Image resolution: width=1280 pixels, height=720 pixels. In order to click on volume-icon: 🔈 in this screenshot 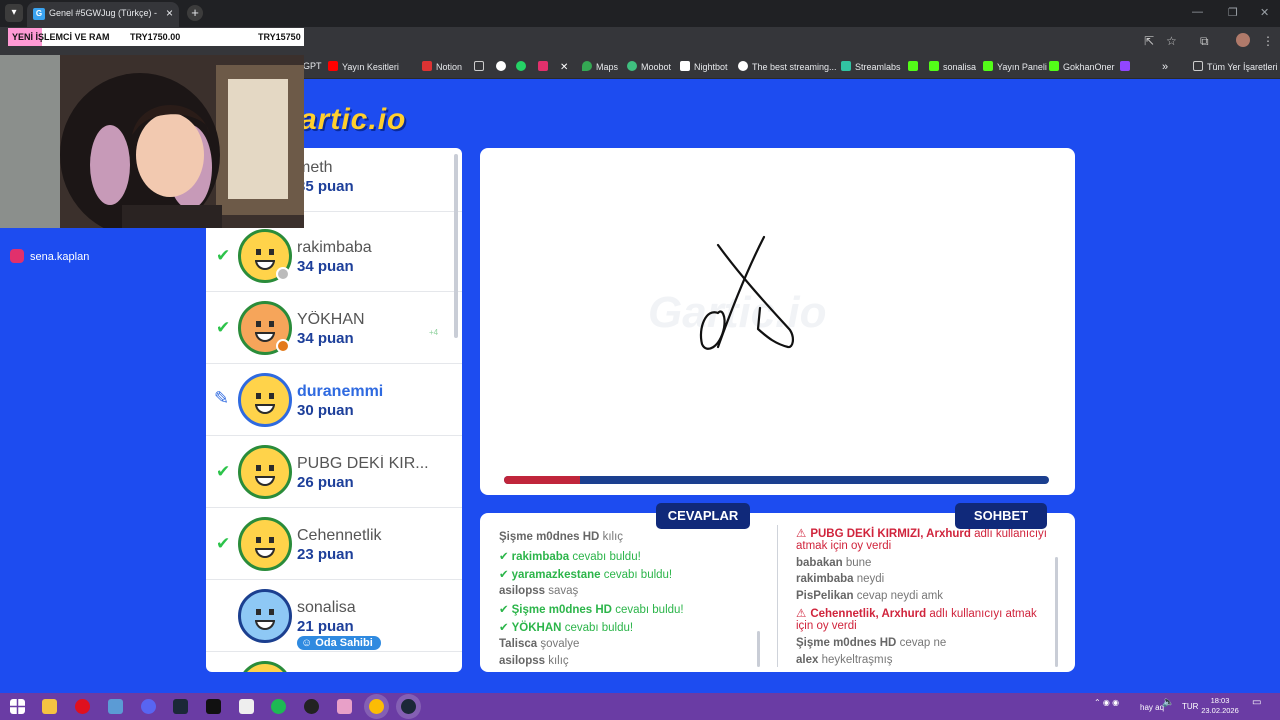, I will do `click(1168, 702)`.